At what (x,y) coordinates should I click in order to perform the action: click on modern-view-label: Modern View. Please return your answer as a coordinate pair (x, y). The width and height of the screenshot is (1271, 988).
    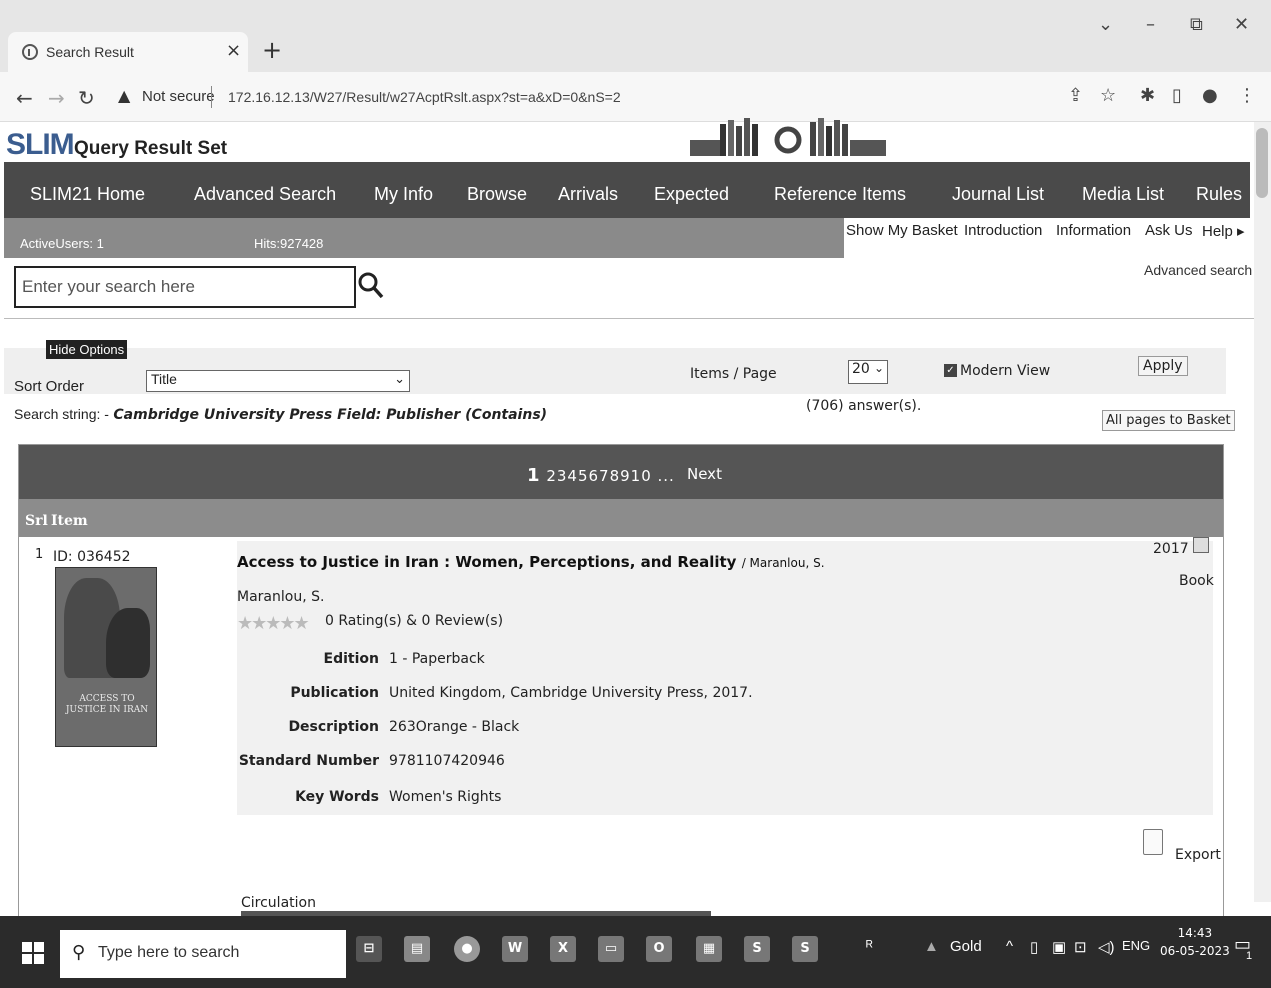
    Looking at the image, I should click on (1005, 371).